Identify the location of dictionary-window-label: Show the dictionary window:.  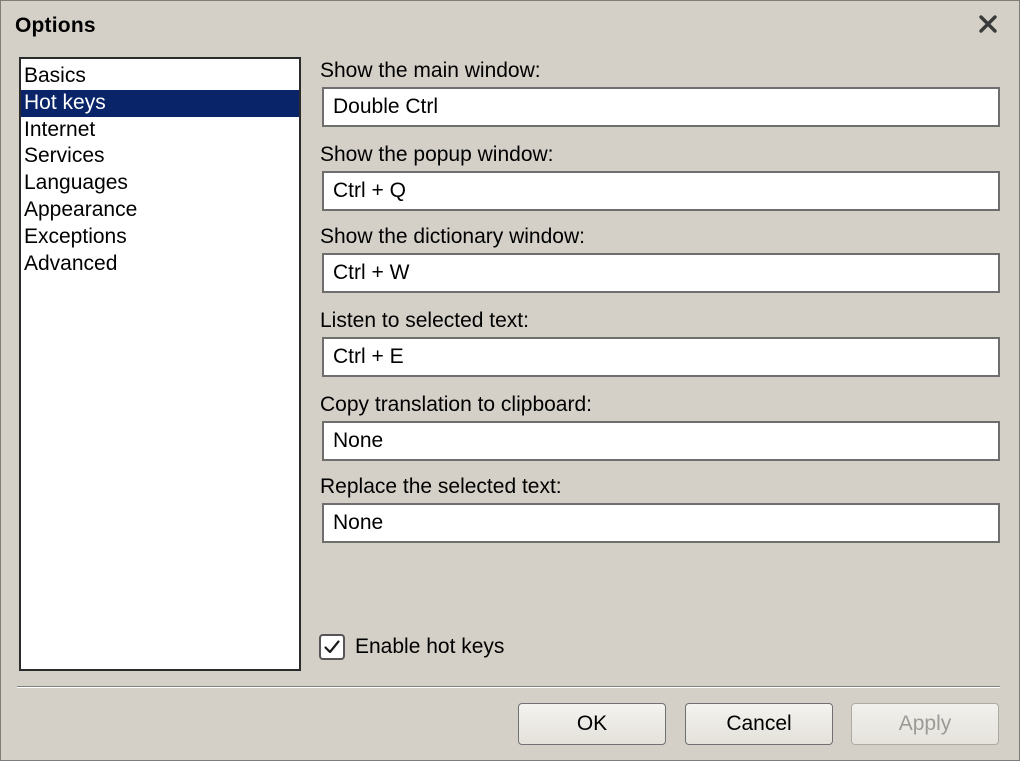
(452, 236).